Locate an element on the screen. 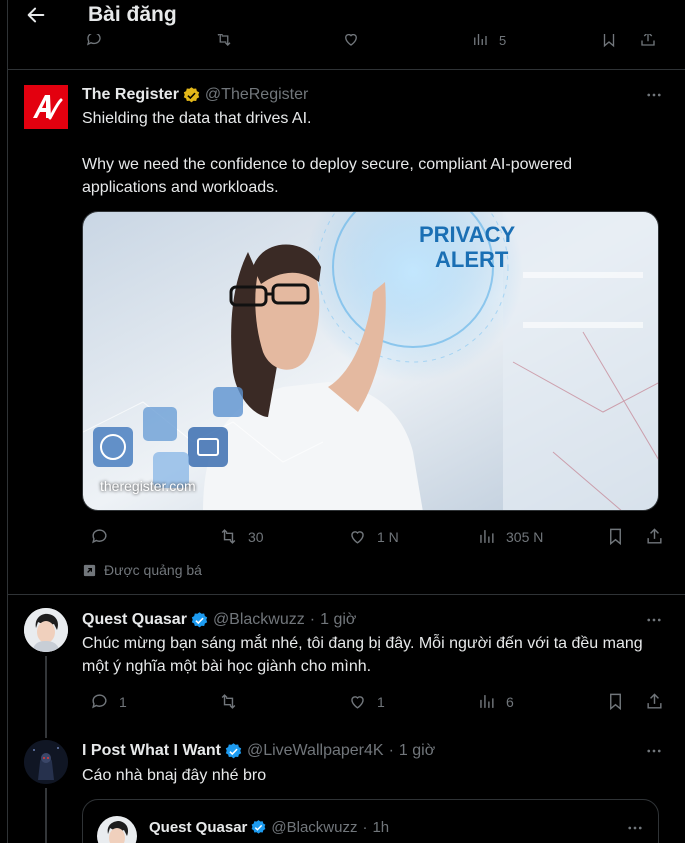 The width and height of the screenshot is (685, 843). page-header: Bài đăng is located at coordinates (346, 17).